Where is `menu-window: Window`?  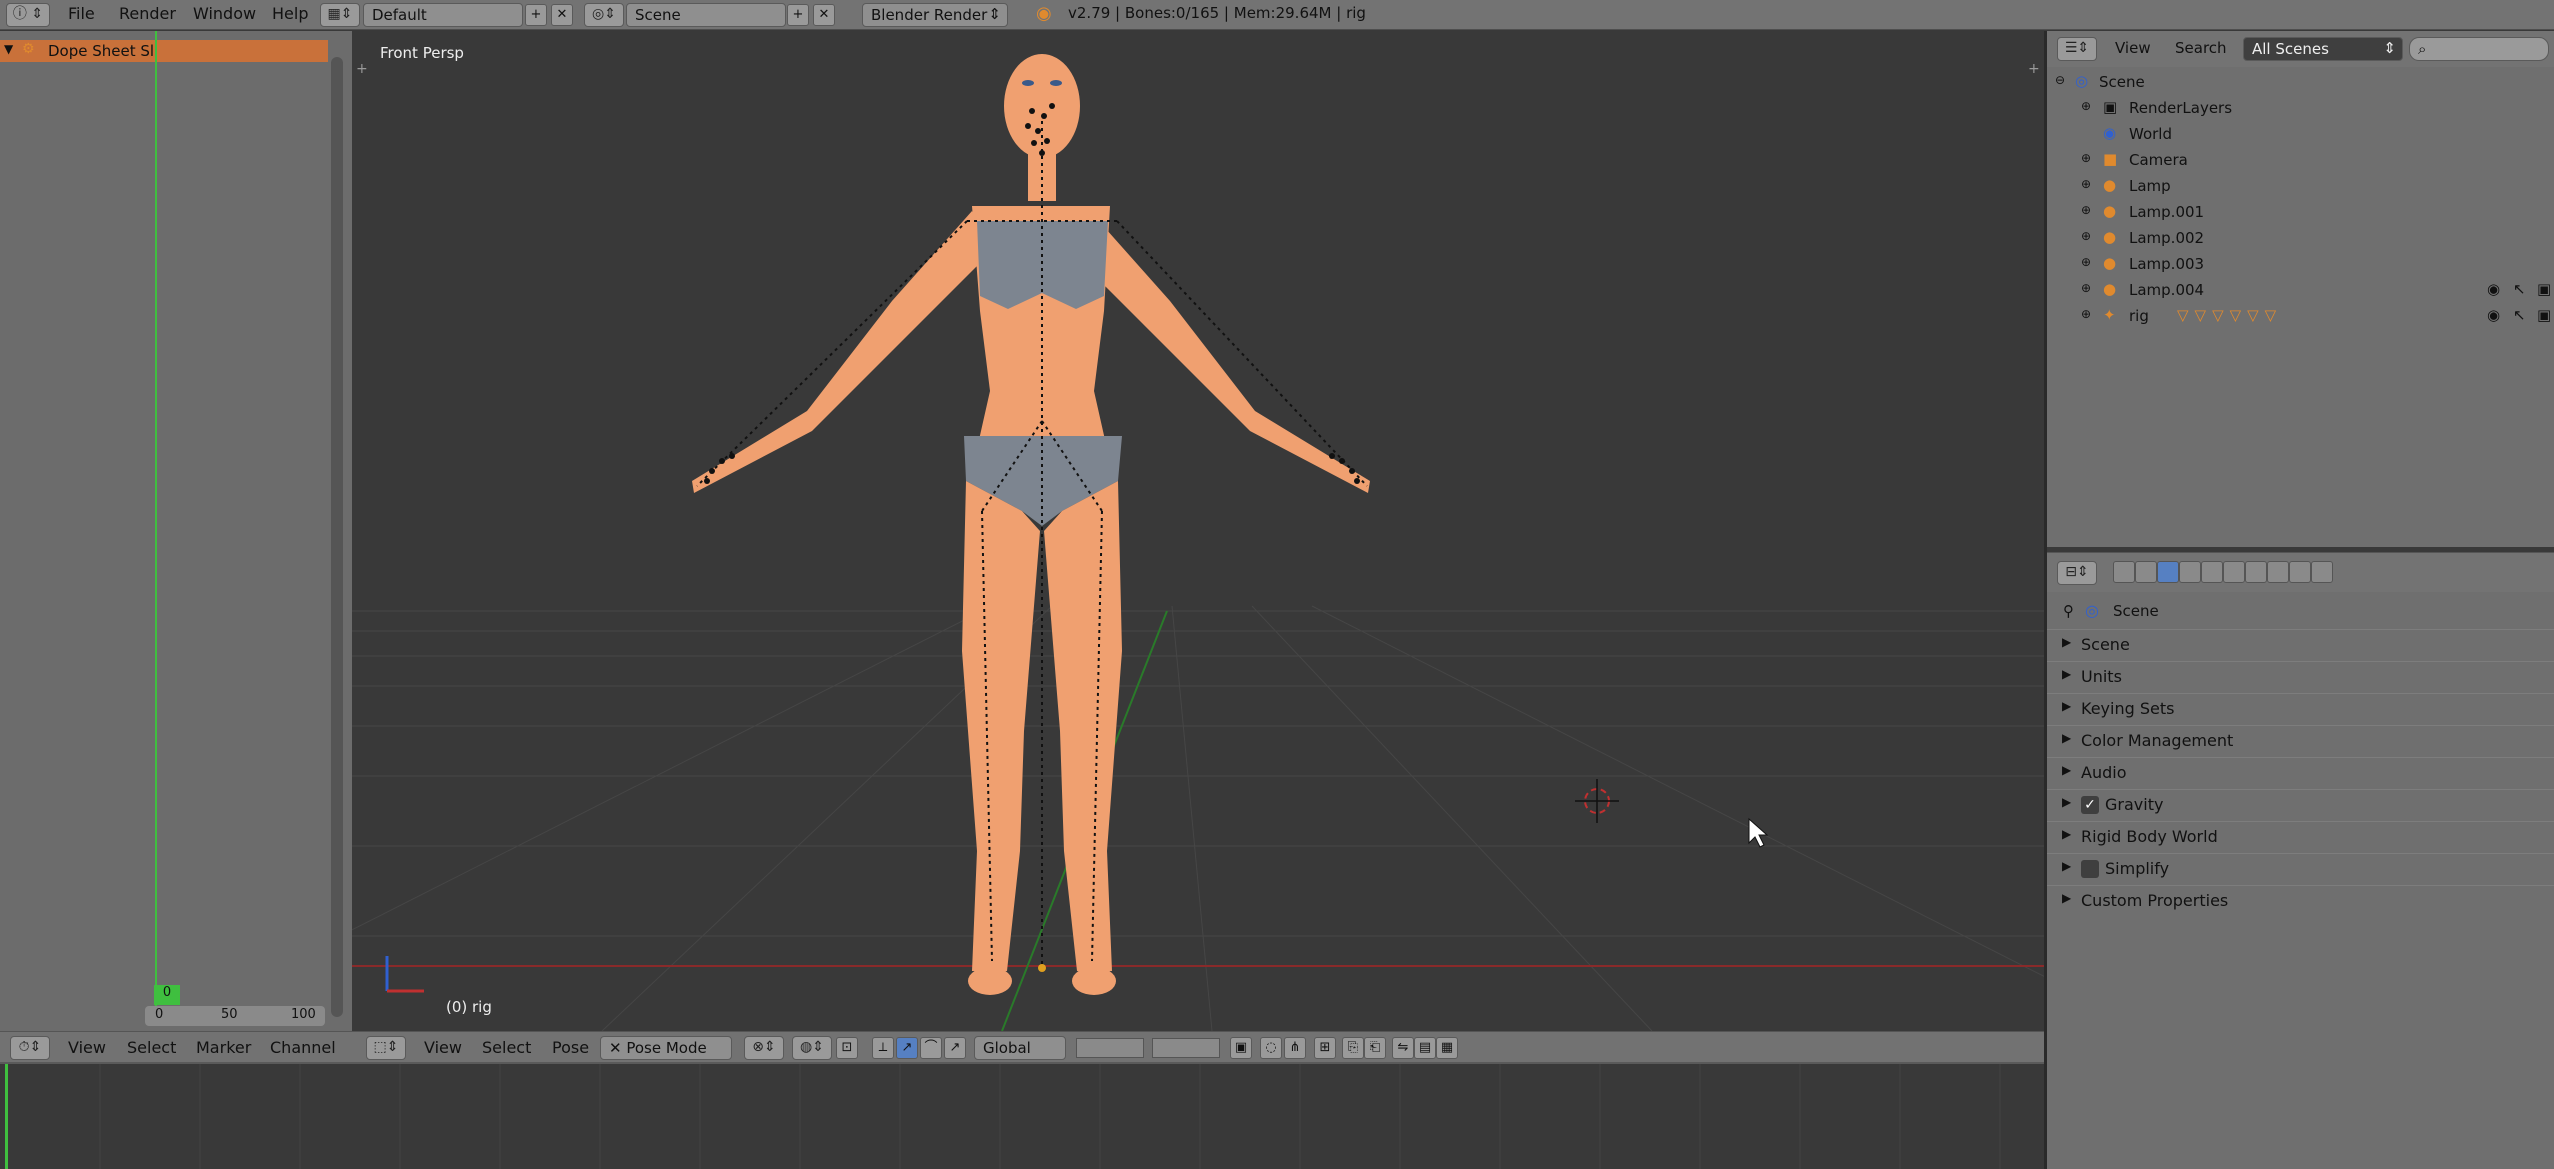
menu-window: Window is located at coordinates (224, 13).